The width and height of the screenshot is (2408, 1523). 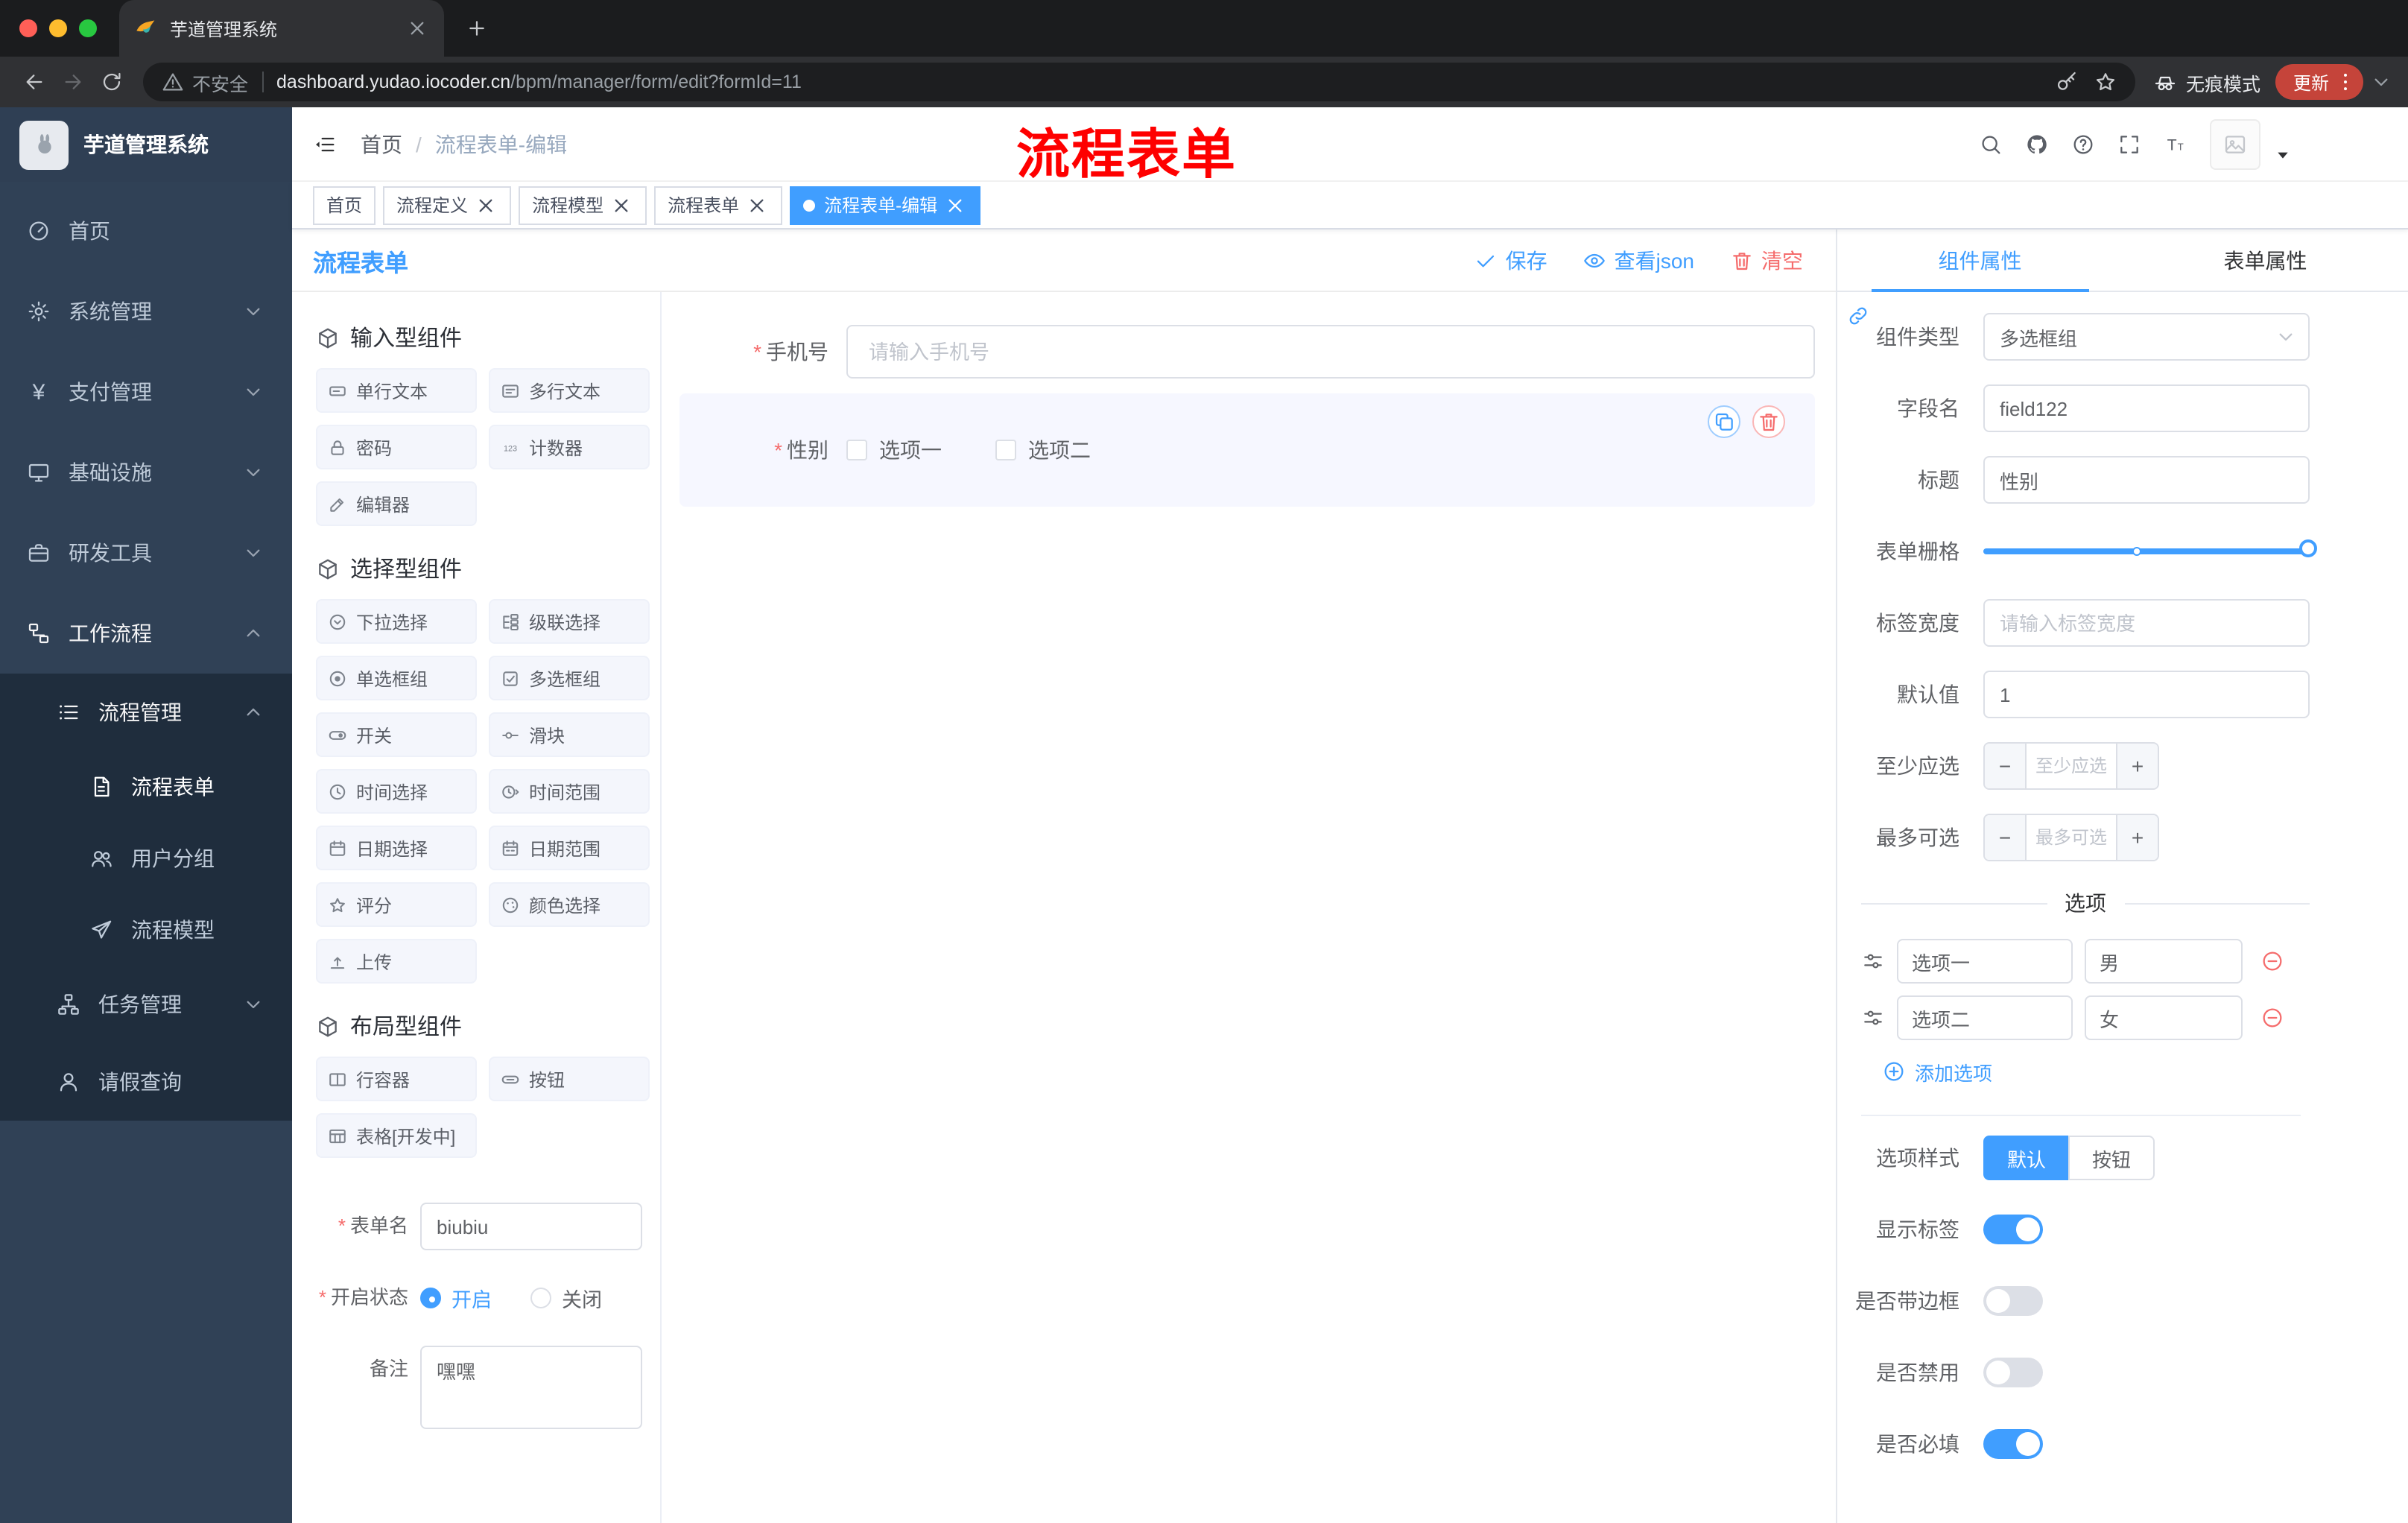 What do you see at coordinates (73, 82) in the screenshot?
I see `forward-button` at bounding box center [73, 82].